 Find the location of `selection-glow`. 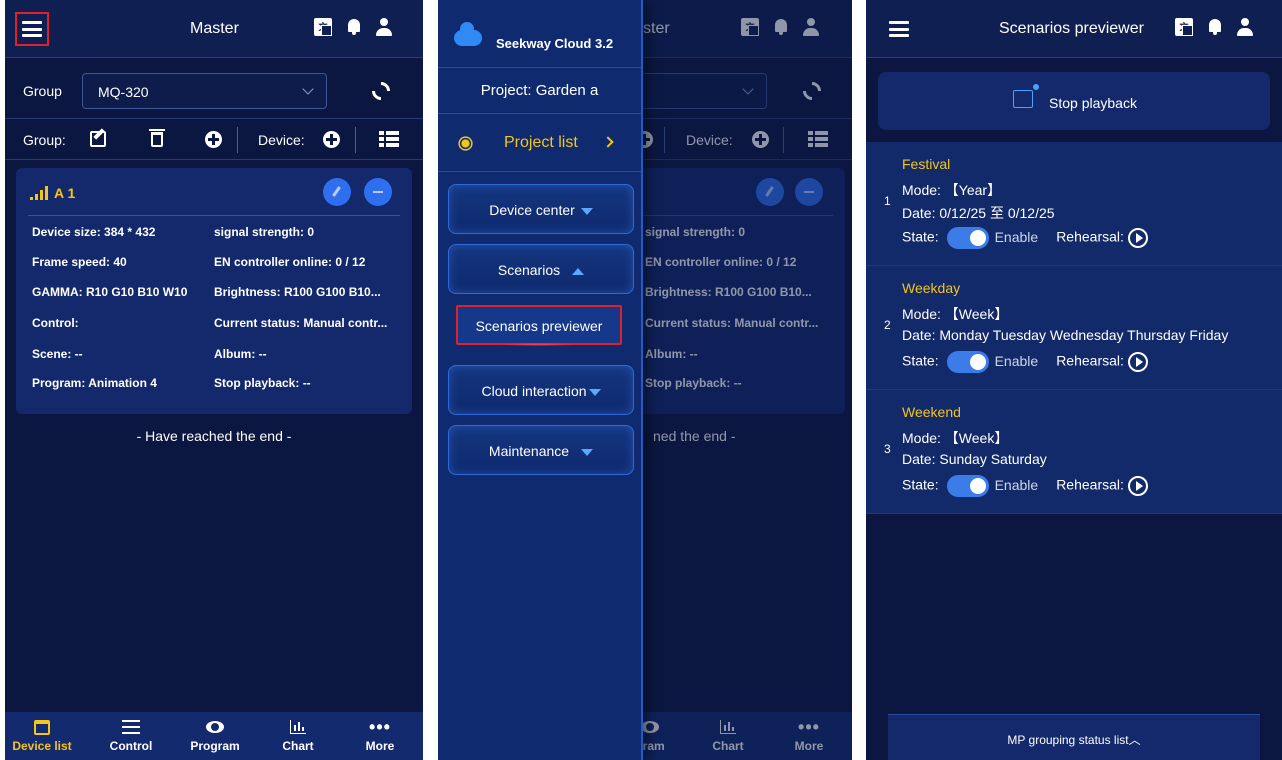

selection-glow is located at coordinates (538, 344).